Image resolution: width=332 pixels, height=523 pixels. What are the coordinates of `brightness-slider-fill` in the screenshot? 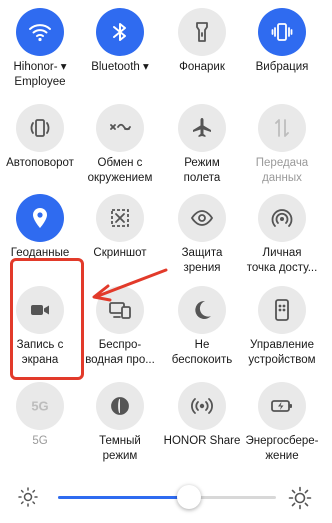 It's located at (123, 497).